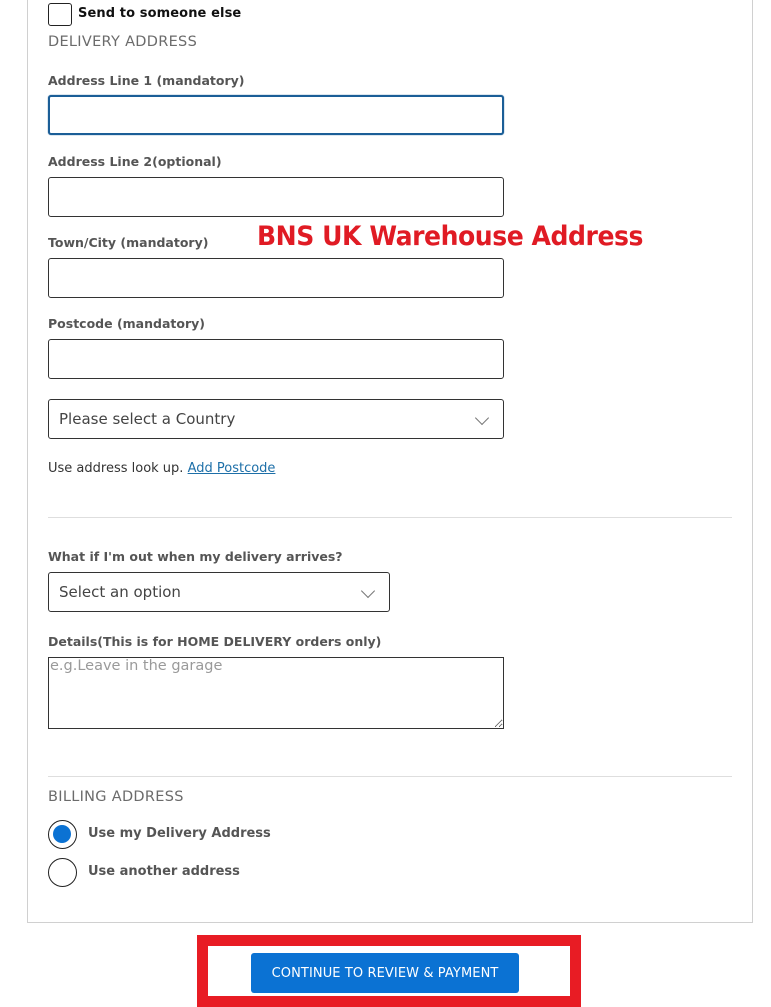  Describe the element at coordinates (179, 833) in the screenshot. I see `use-delivery-address-label: Use my Delivery Address` at that location.